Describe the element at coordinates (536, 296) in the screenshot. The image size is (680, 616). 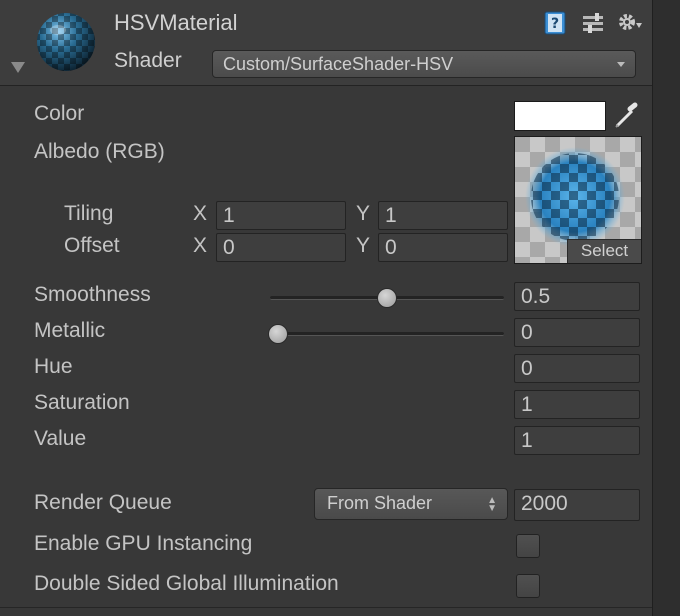
I see `smoothness-value: 0.5` at that location.